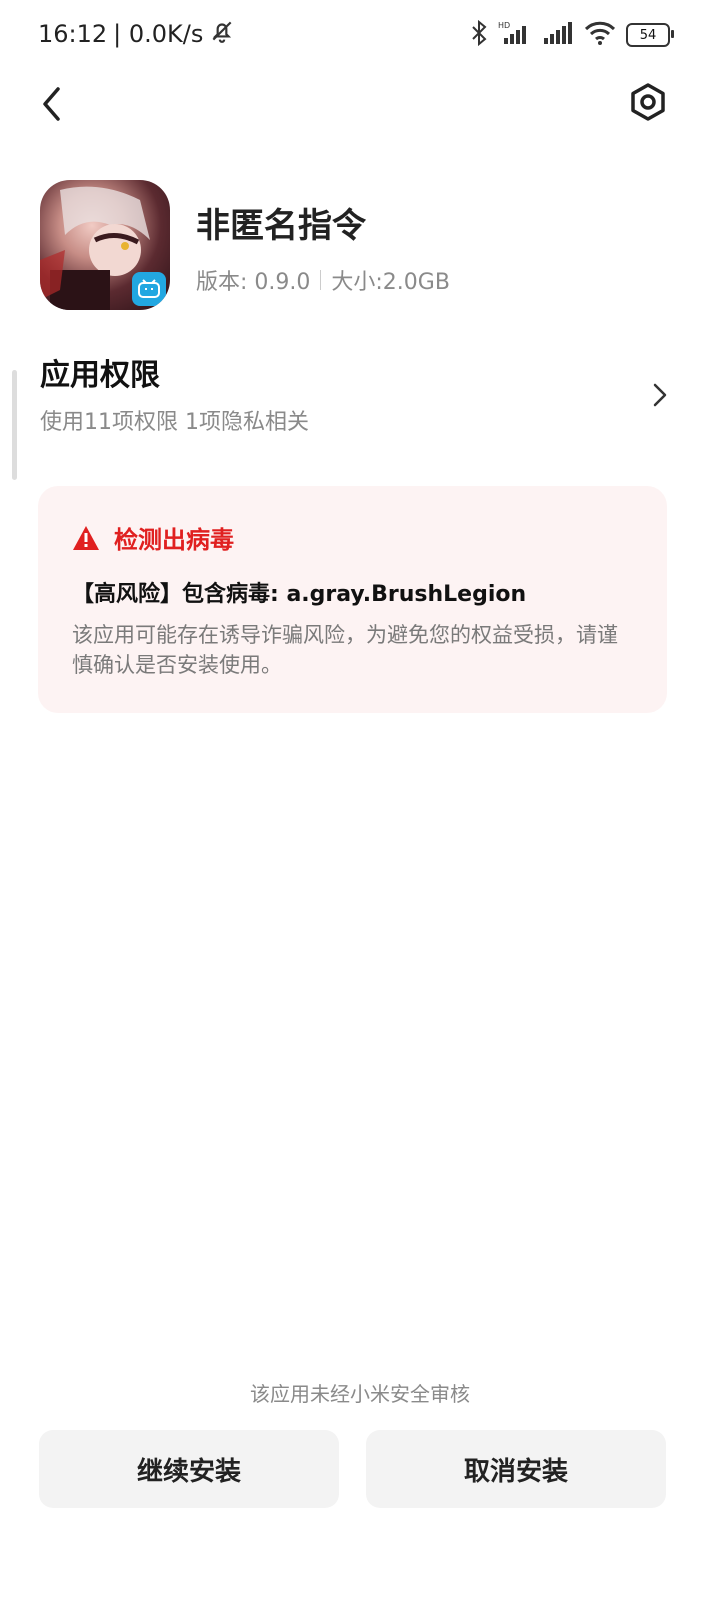  What do you see at coordinates (360, 1394) in the screenshot?
I see `security-note: 该应用未经小米安全审核` at bounding box center [360, 1394].